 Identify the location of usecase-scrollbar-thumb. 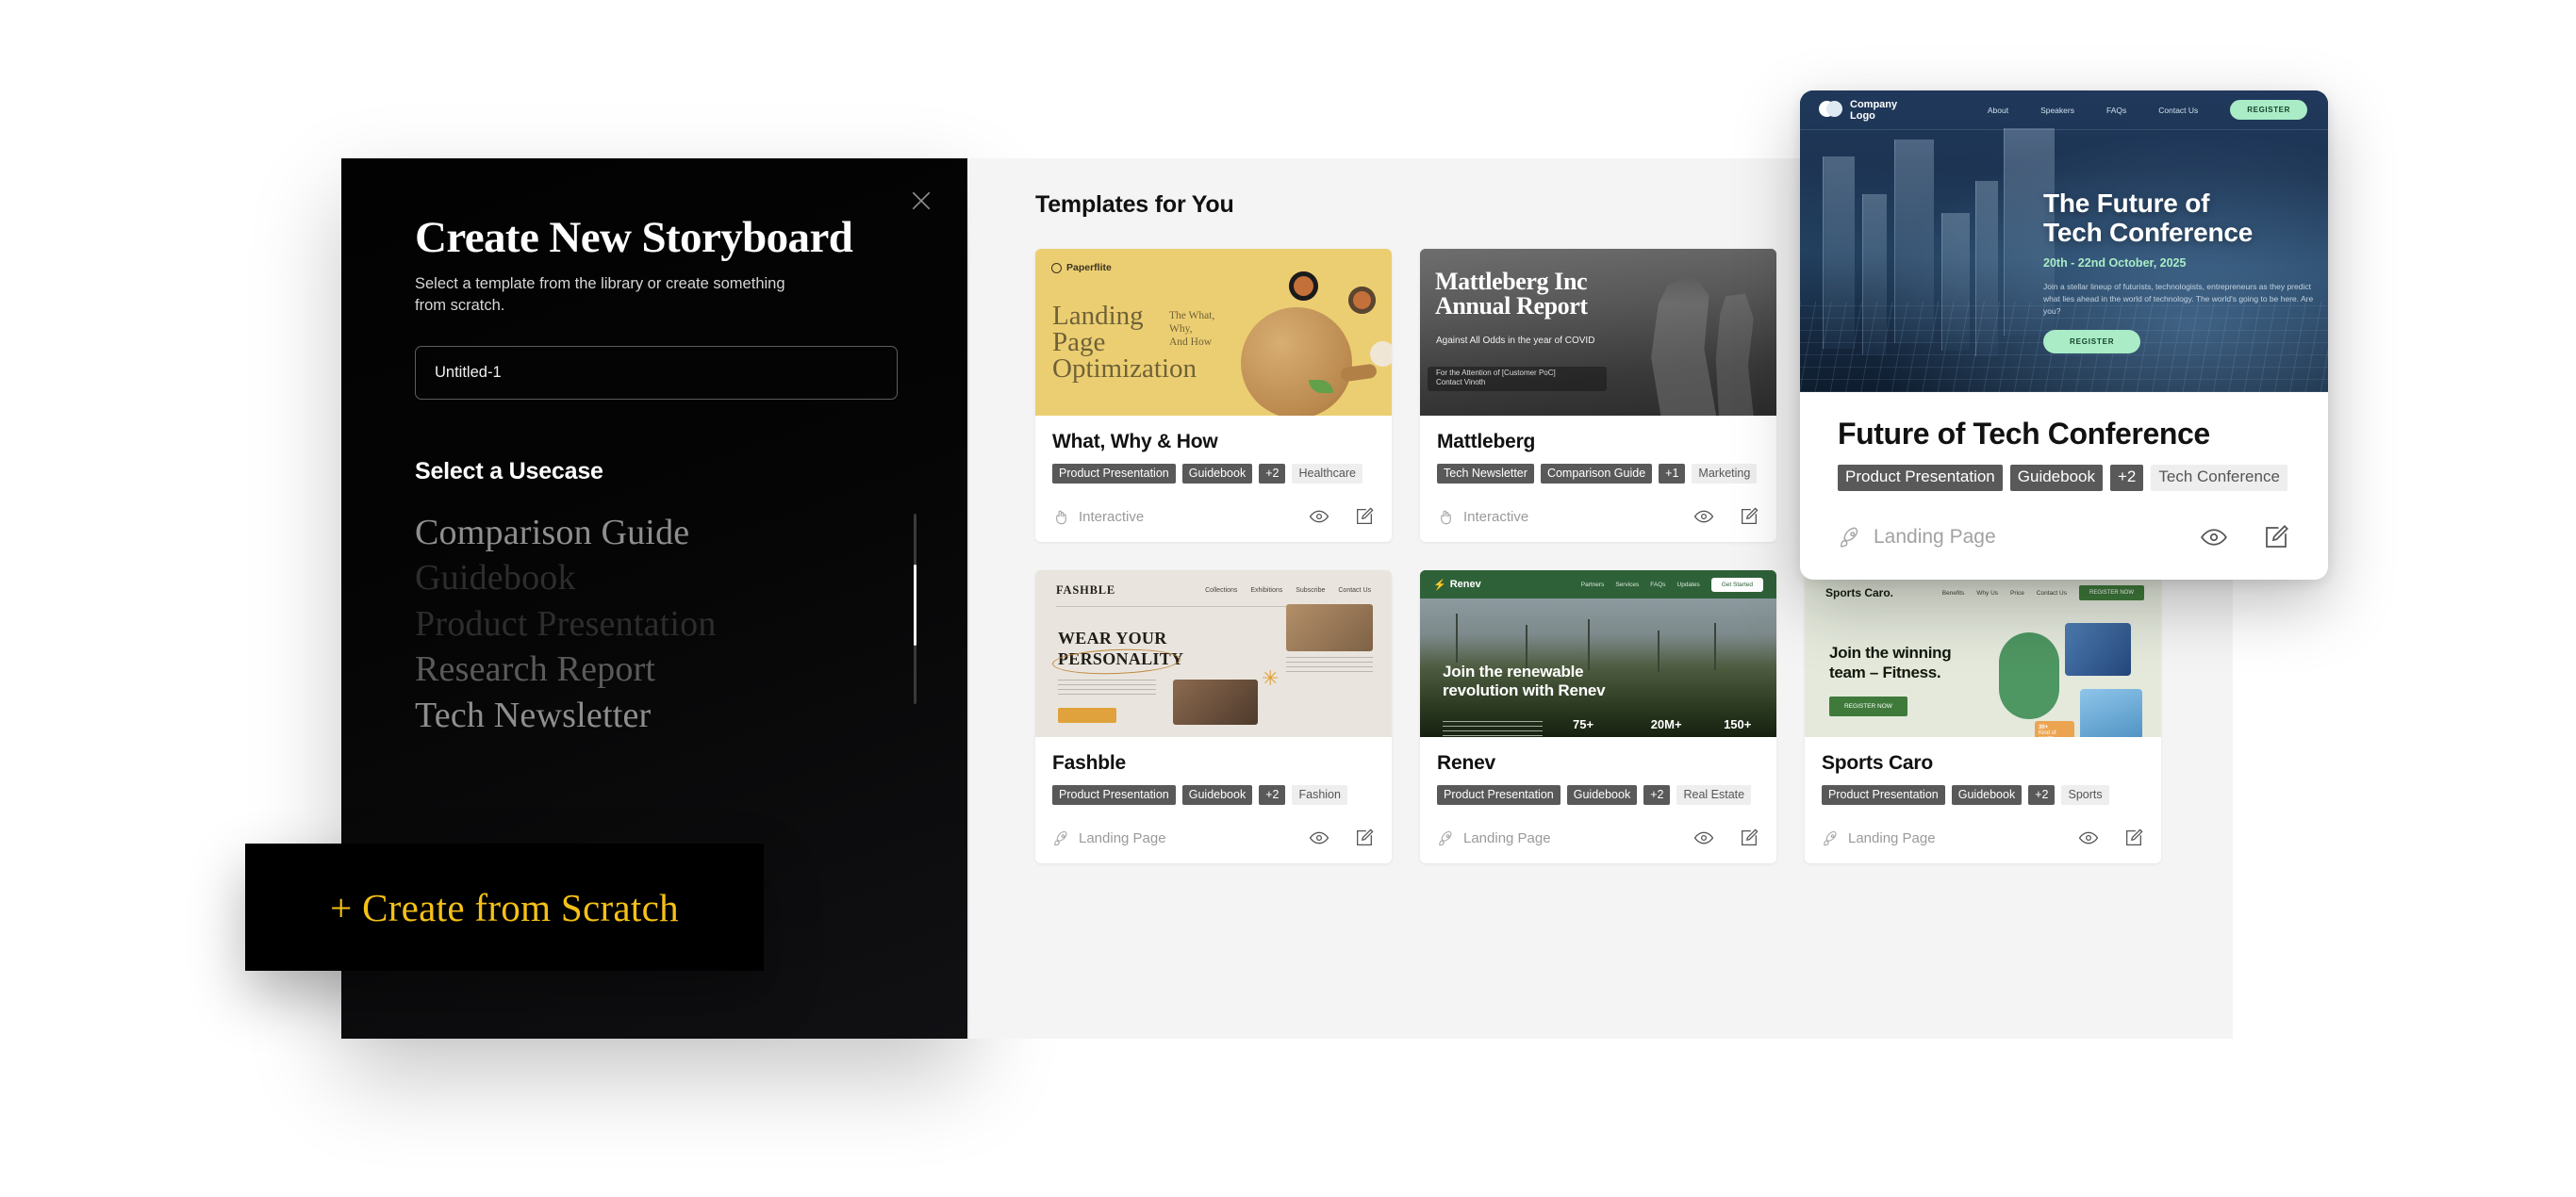
(915, 605).